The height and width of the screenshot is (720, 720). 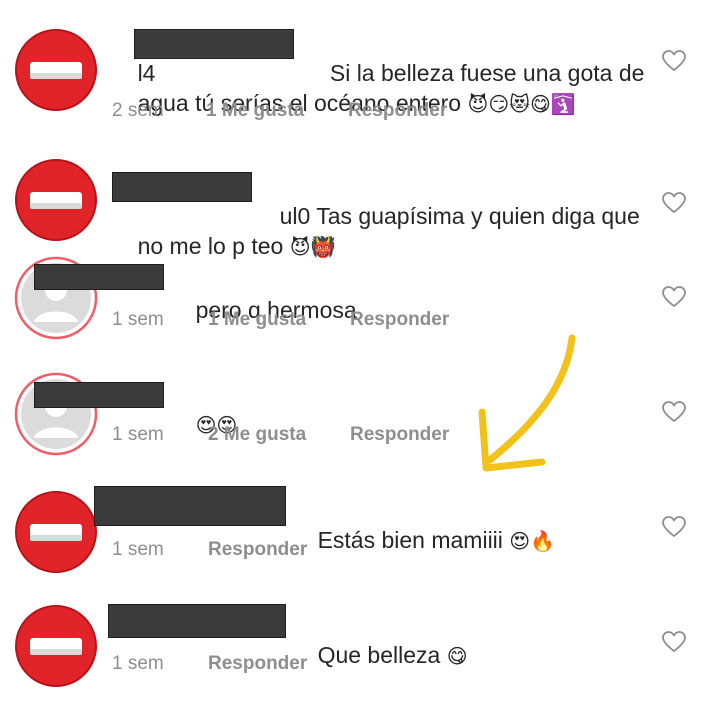 I want to click on comment-body: Estás bien mamiiii, so click(x=410, y=540).